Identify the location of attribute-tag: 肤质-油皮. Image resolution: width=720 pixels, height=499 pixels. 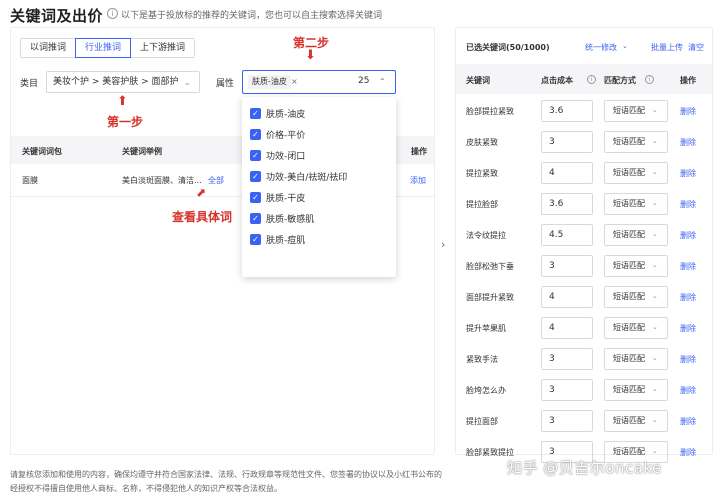
(269, 82).